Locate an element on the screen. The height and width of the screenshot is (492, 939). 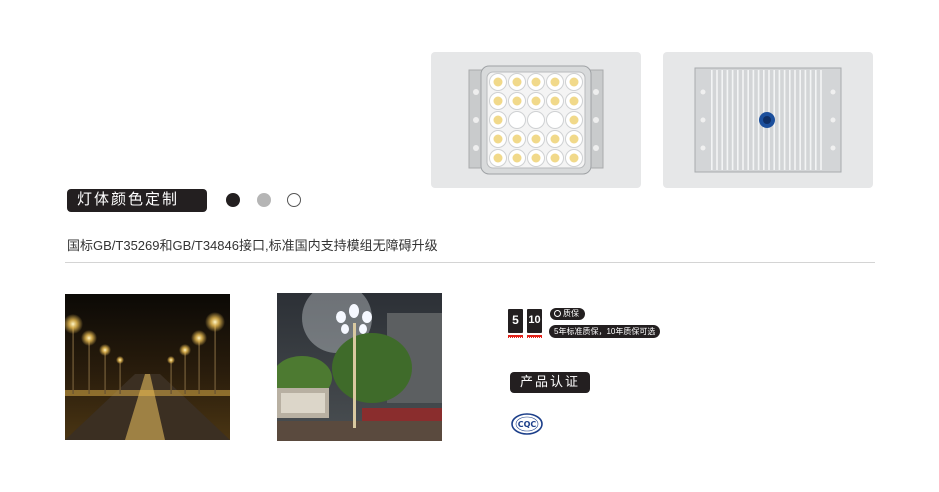
module-back-photo is located at coordinates (768, 120).